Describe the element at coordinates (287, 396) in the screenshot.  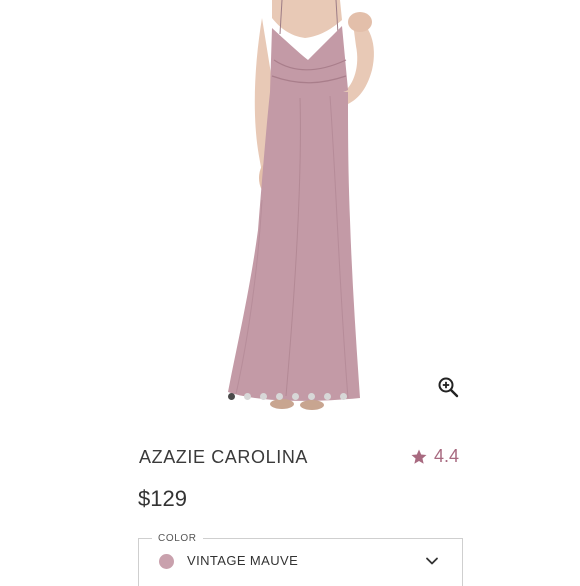
I see `gallery-dots` at that location.